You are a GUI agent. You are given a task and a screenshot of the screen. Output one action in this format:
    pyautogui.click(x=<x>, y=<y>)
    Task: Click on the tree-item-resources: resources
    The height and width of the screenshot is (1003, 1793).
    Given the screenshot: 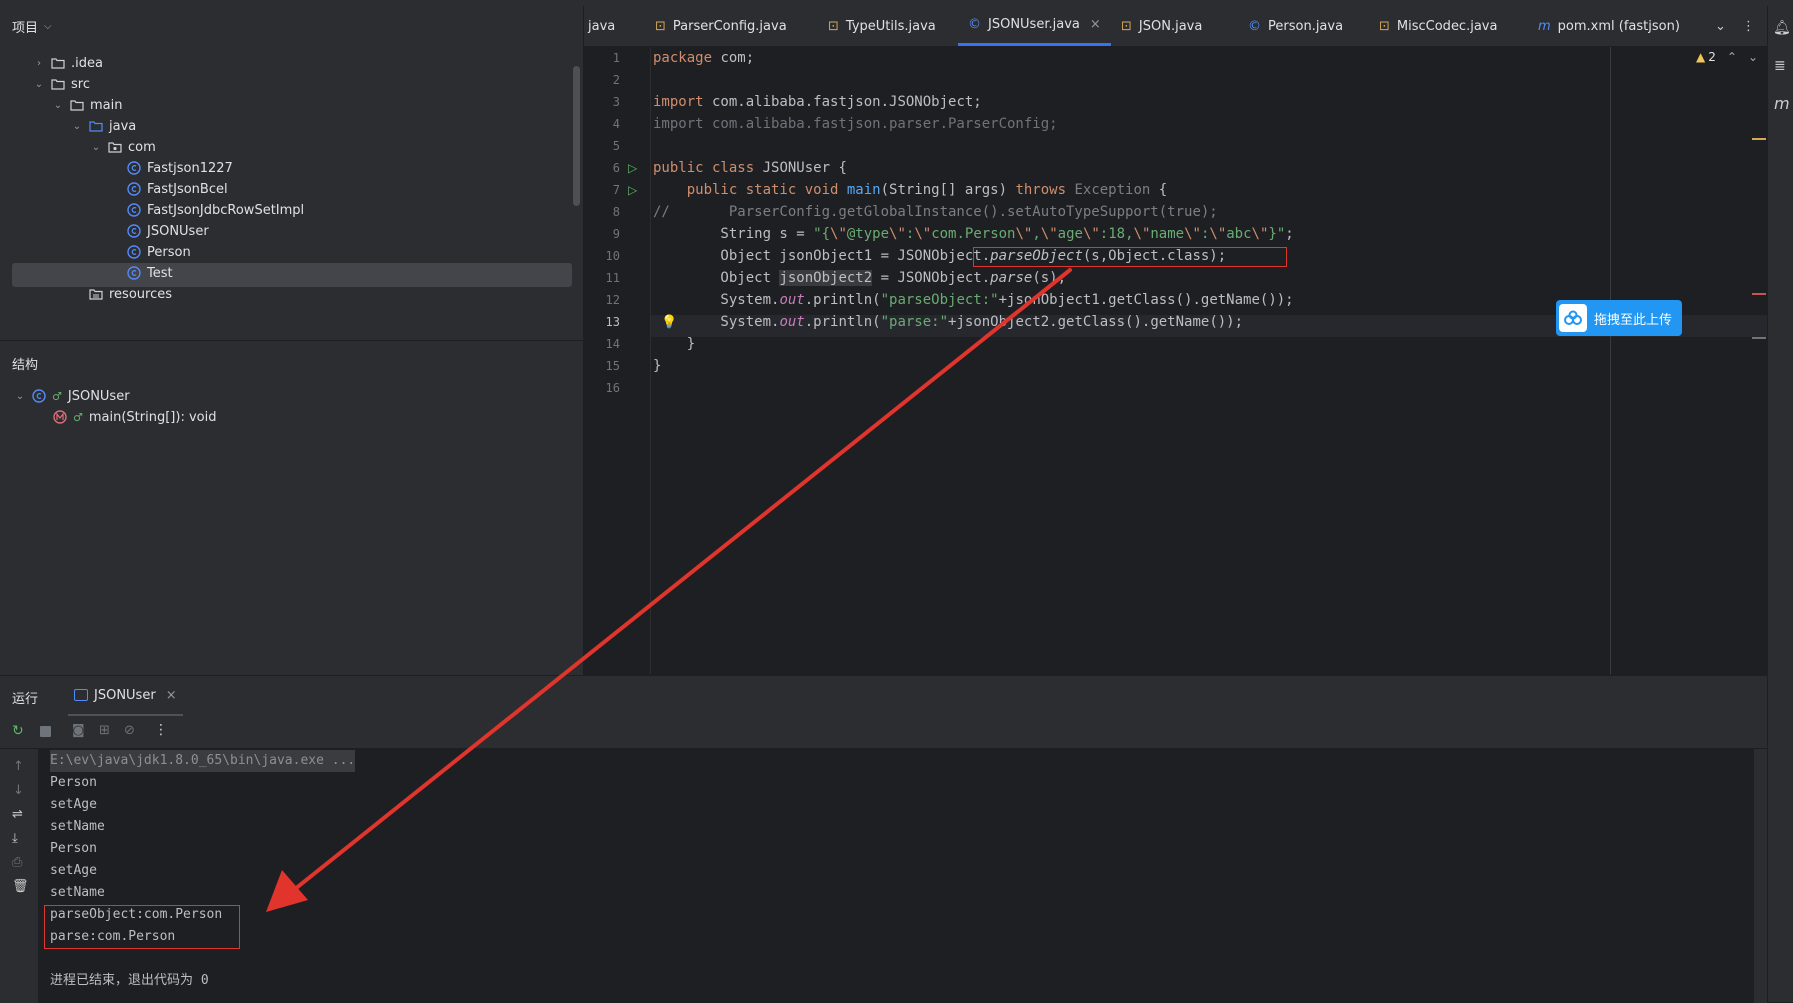 What is the action you would take?
    pyautogui.click(x=121, y=294)
    